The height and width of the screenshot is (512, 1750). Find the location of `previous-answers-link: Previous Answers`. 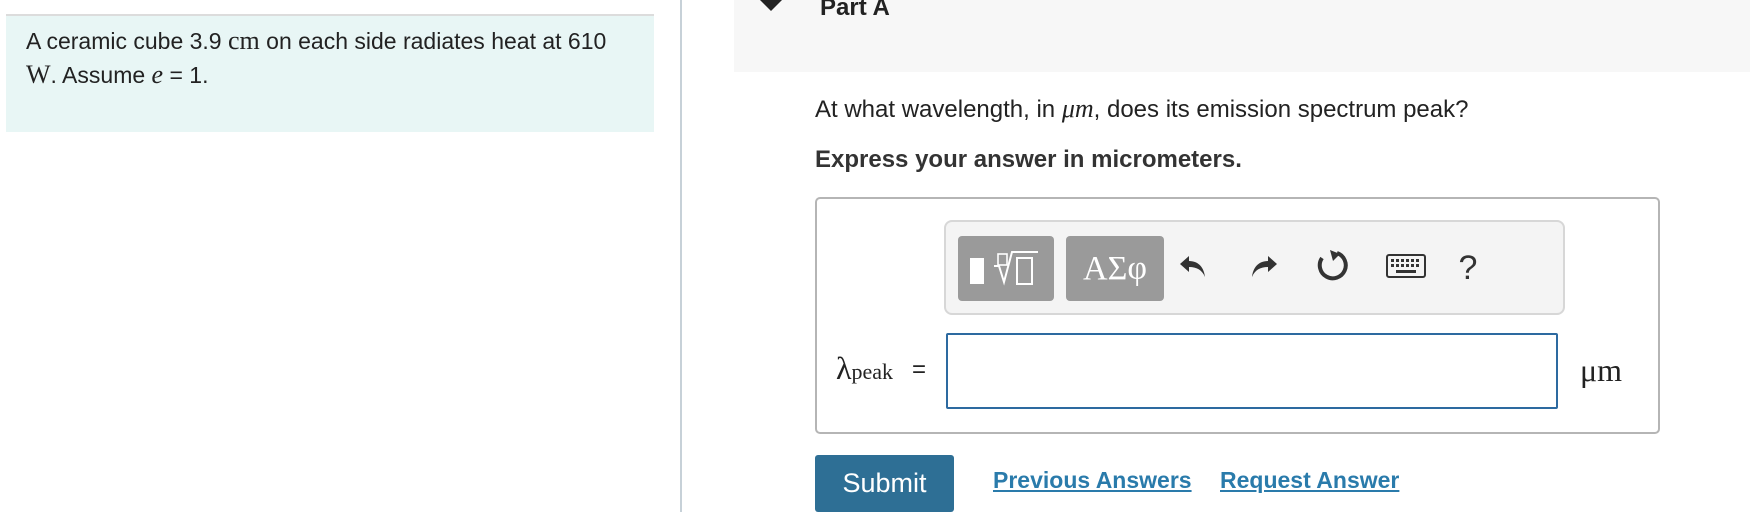

previous-answers-link: Previous Answers is located at coordinates (1092, 480).